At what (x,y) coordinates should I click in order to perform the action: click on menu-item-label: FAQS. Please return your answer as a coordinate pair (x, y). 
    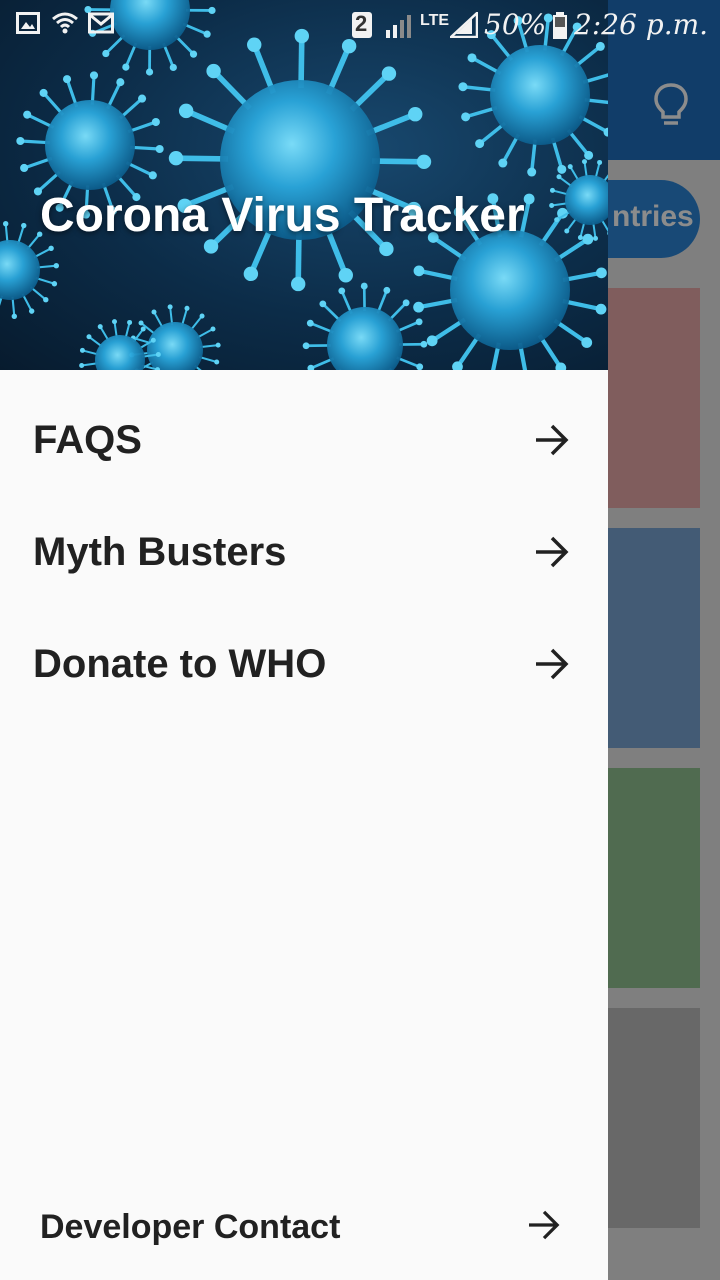
    Looking at the image, I should click on (87, 440).